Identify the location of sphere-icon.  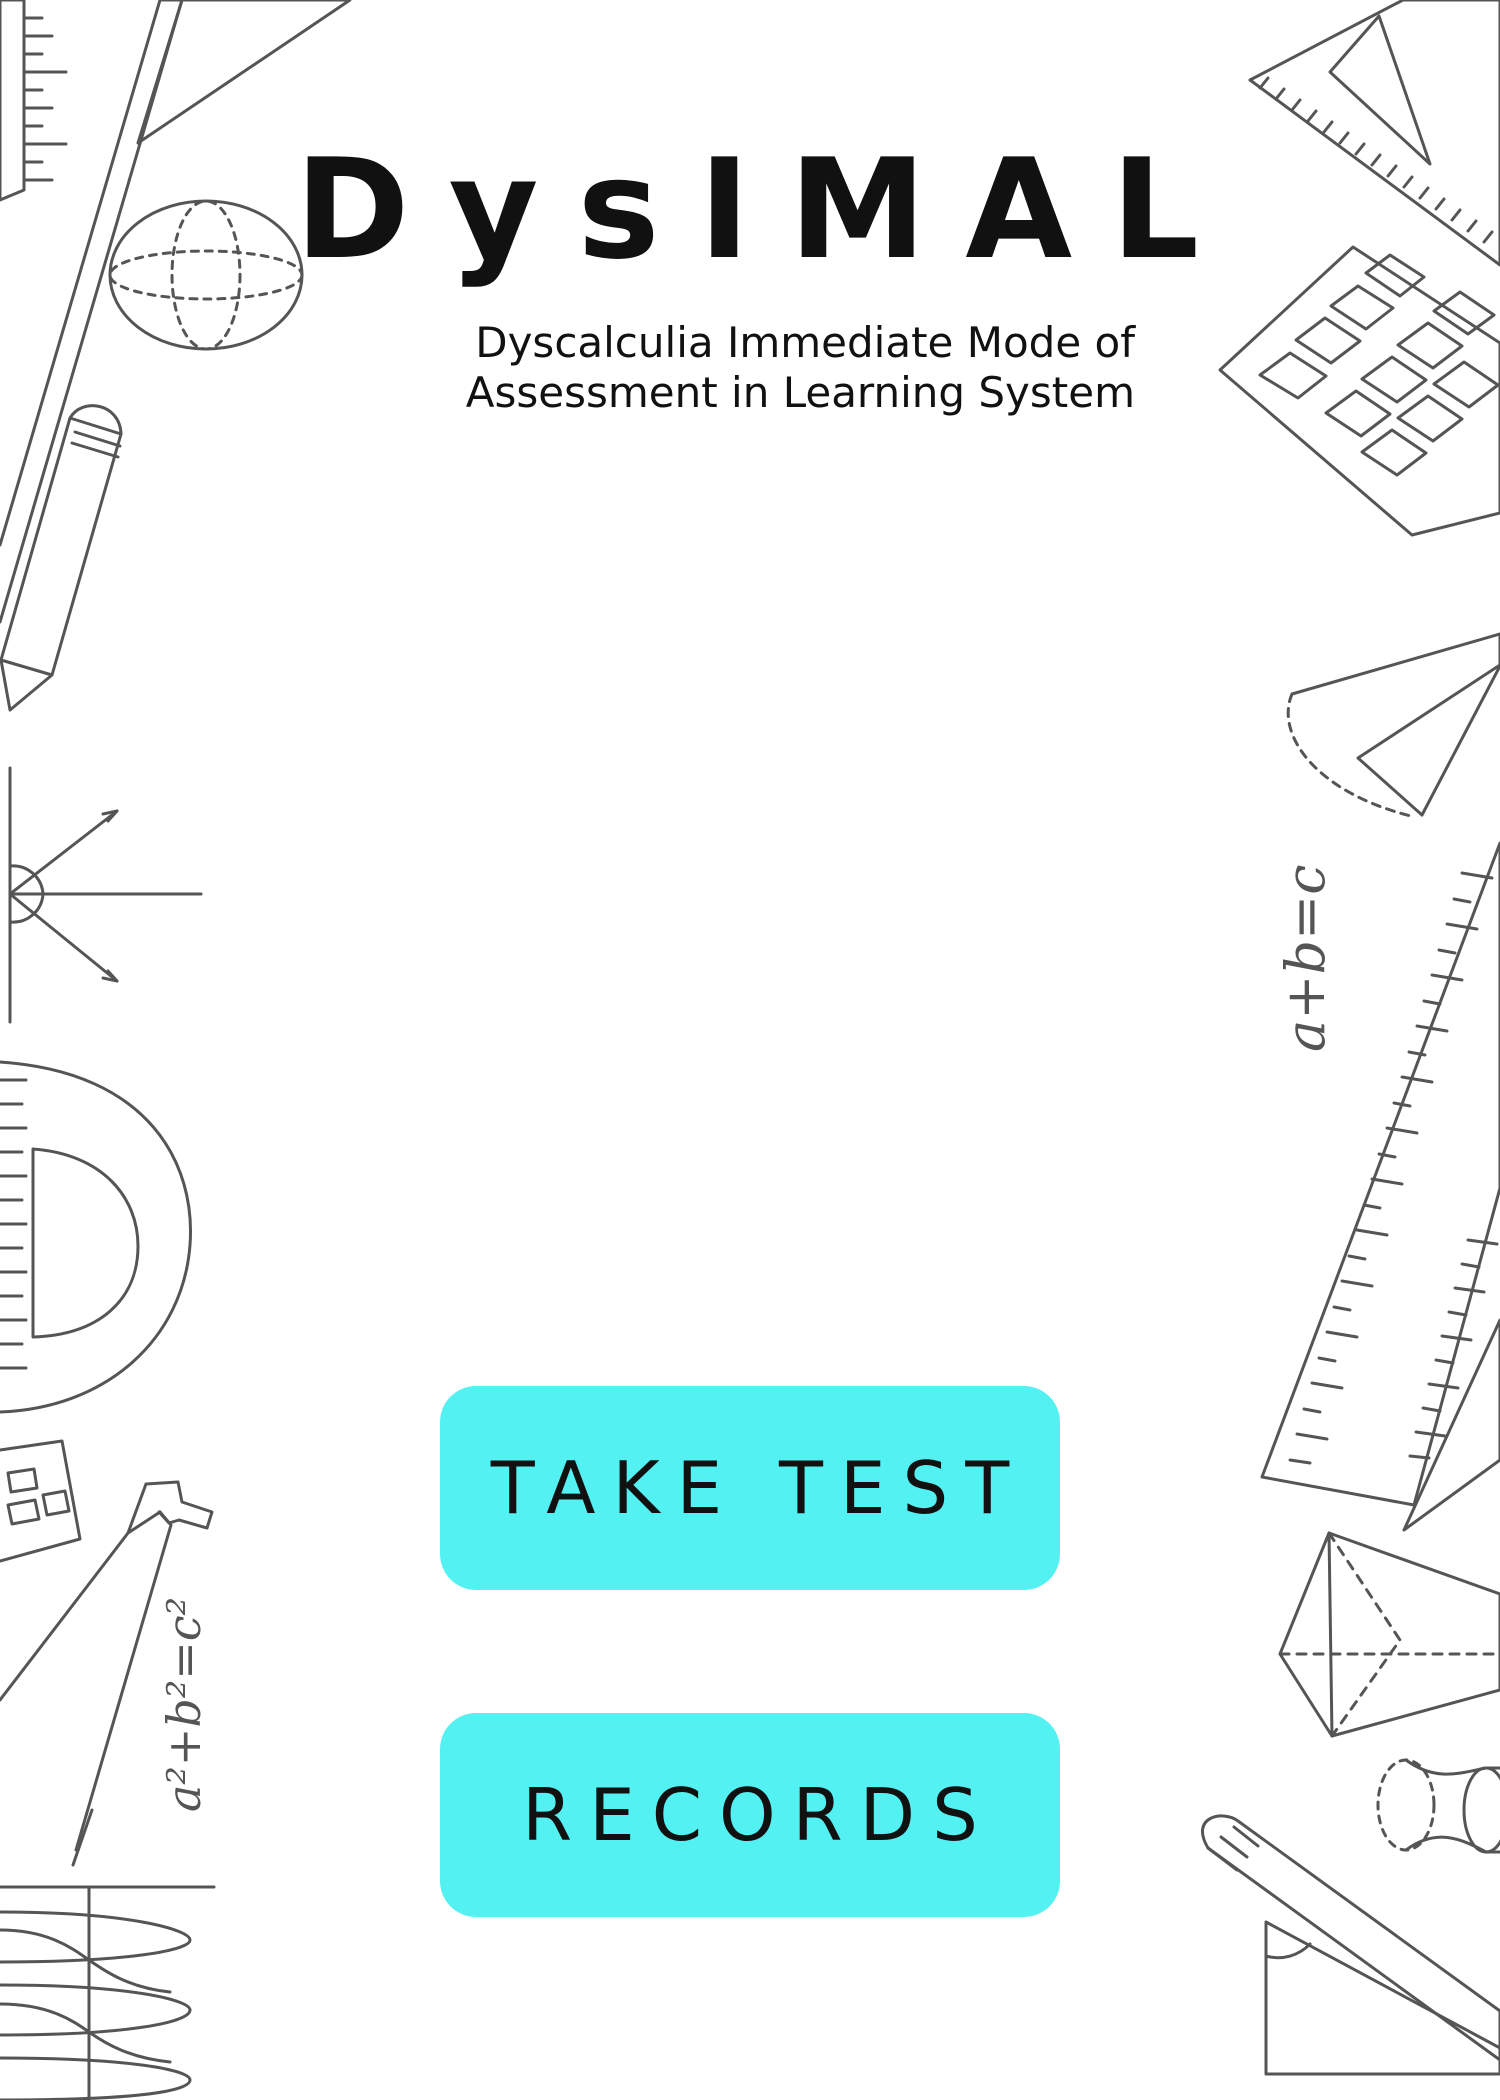
(206, 275).